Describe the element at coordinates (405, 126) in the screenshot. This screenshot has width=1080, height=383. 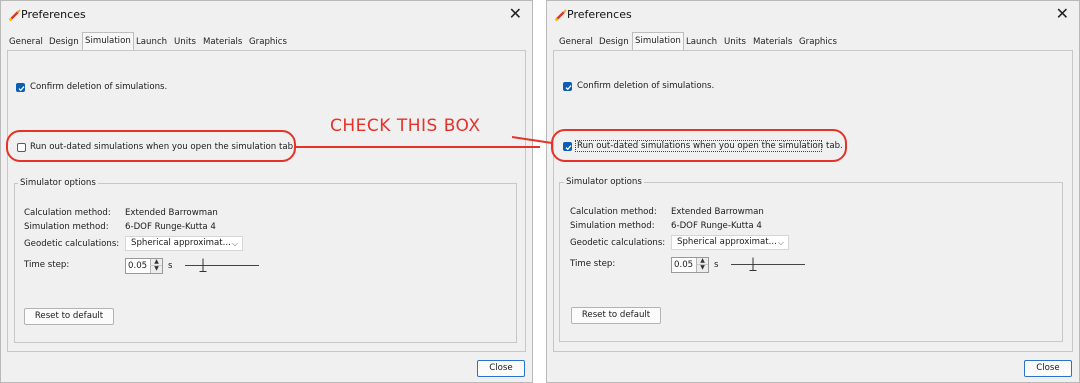
I see `annotation-label: CHECK THIS BOX` at that location.